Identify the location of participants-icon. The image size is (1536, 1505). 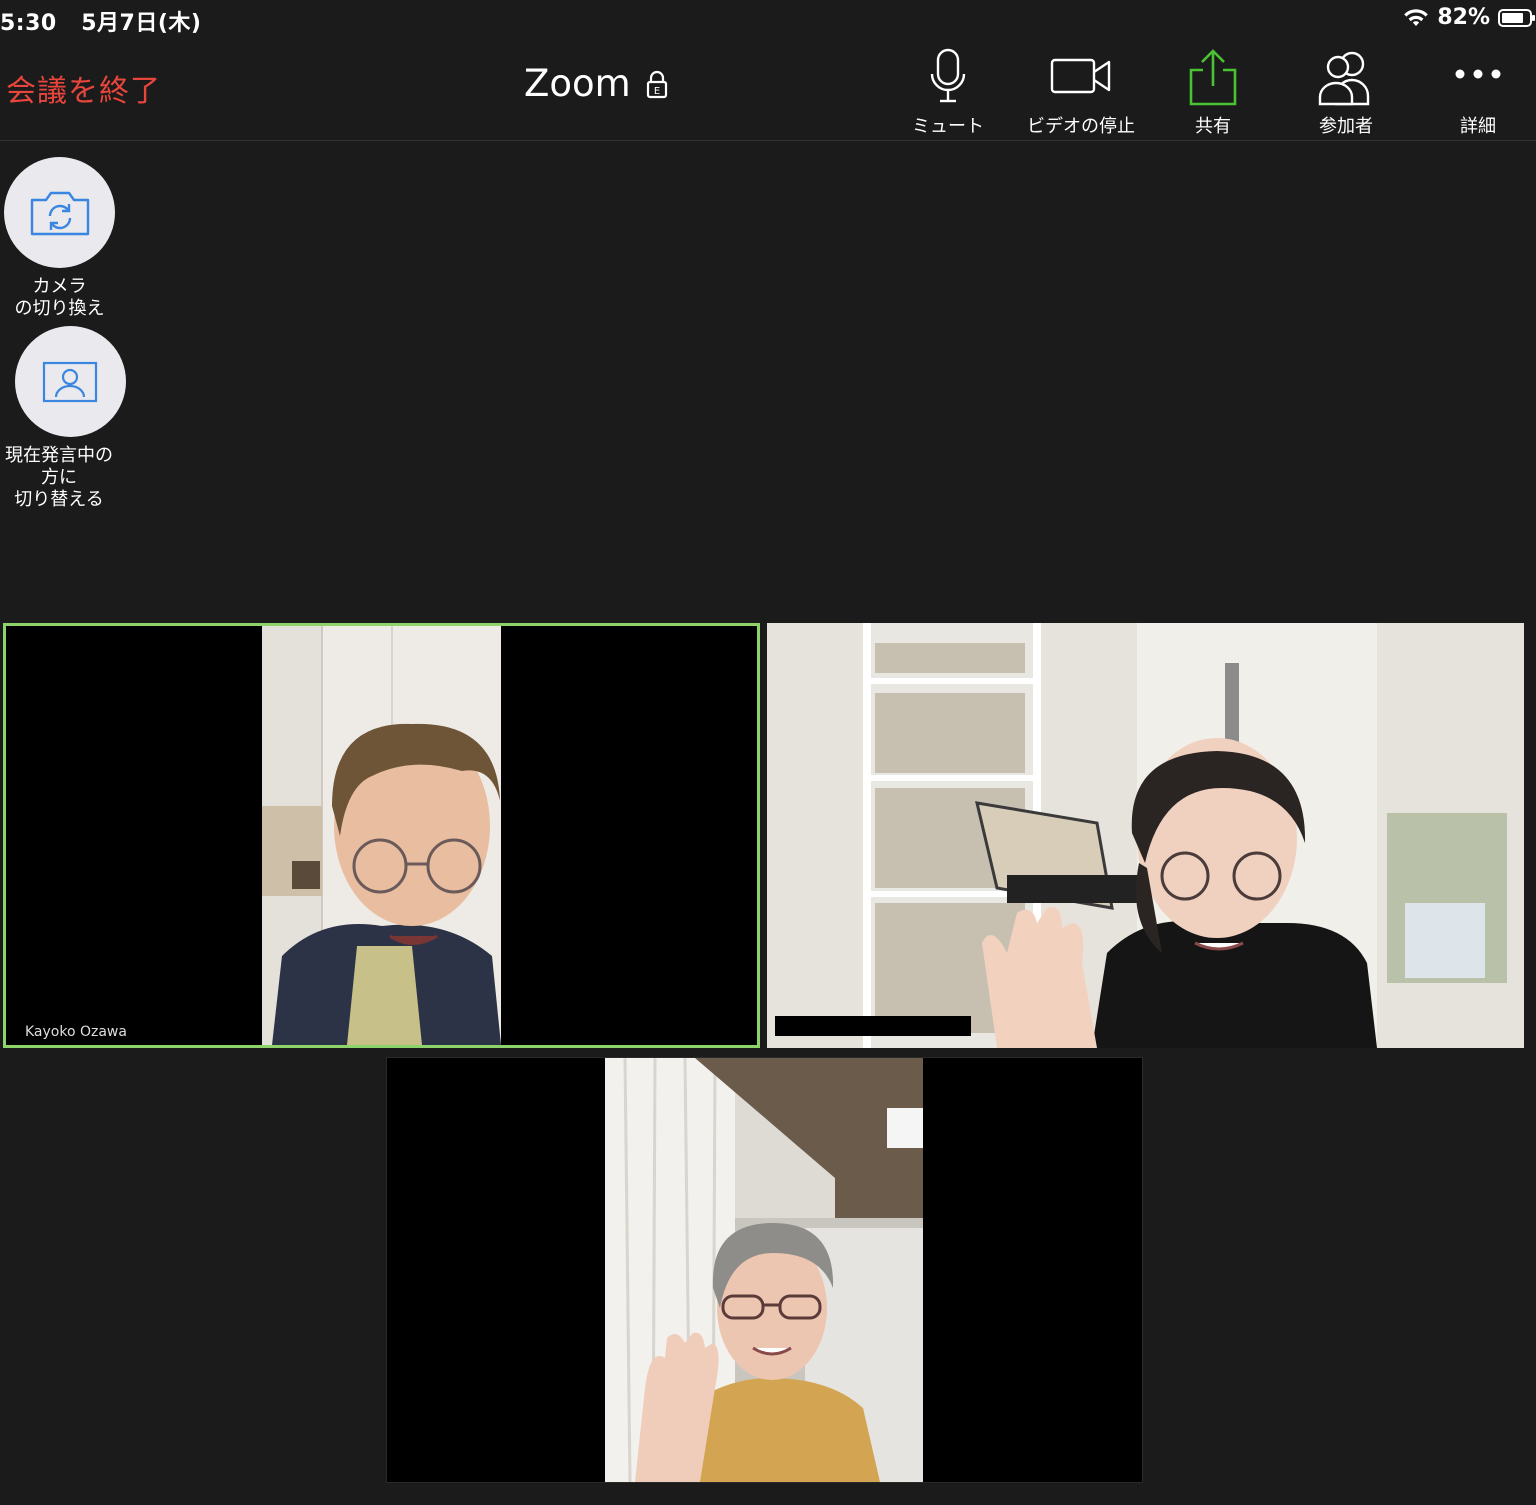
(1344, 78).